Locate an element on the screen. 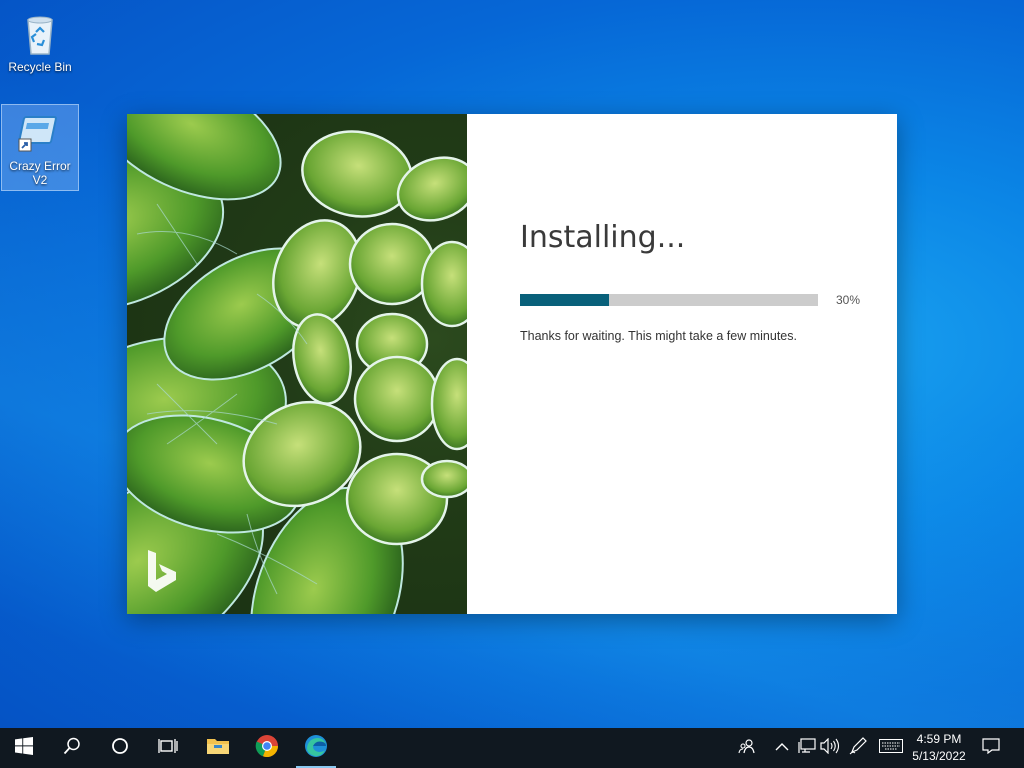 This screenshot has width=1024, height=768. start-button is located at coordinates (24, 748).